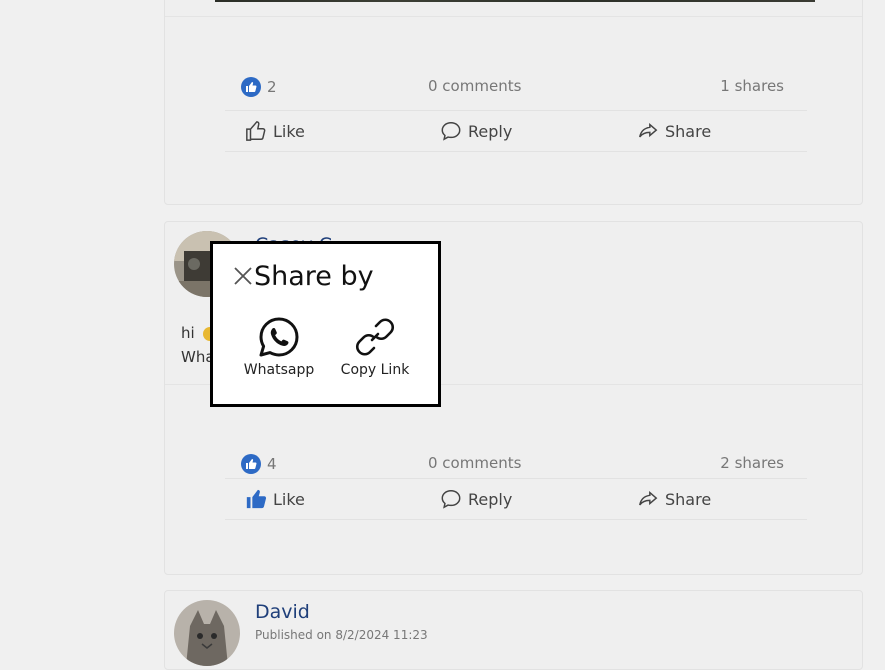  I want to click on share-modal: Share by Whatsapp Copy Link, so click(325, 324).